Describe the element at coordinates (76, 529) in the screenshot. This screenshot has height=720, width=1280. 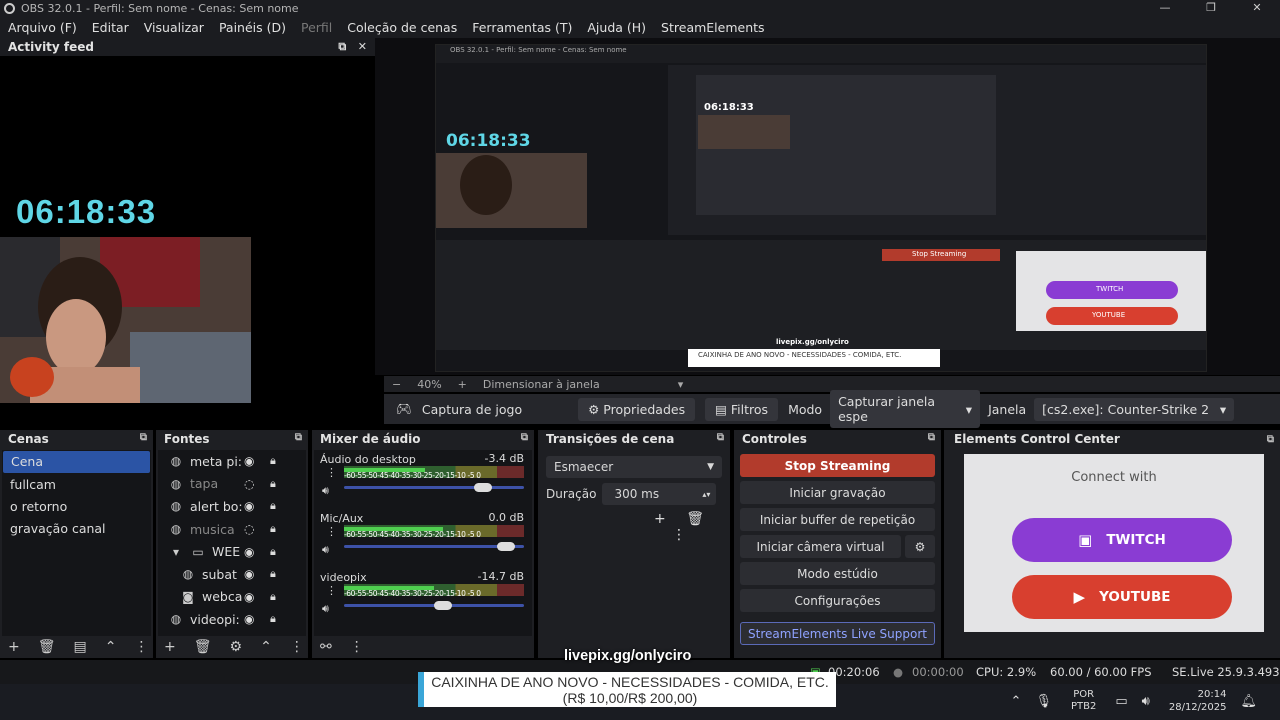
I see `scene-item: gravação canal` at that location.